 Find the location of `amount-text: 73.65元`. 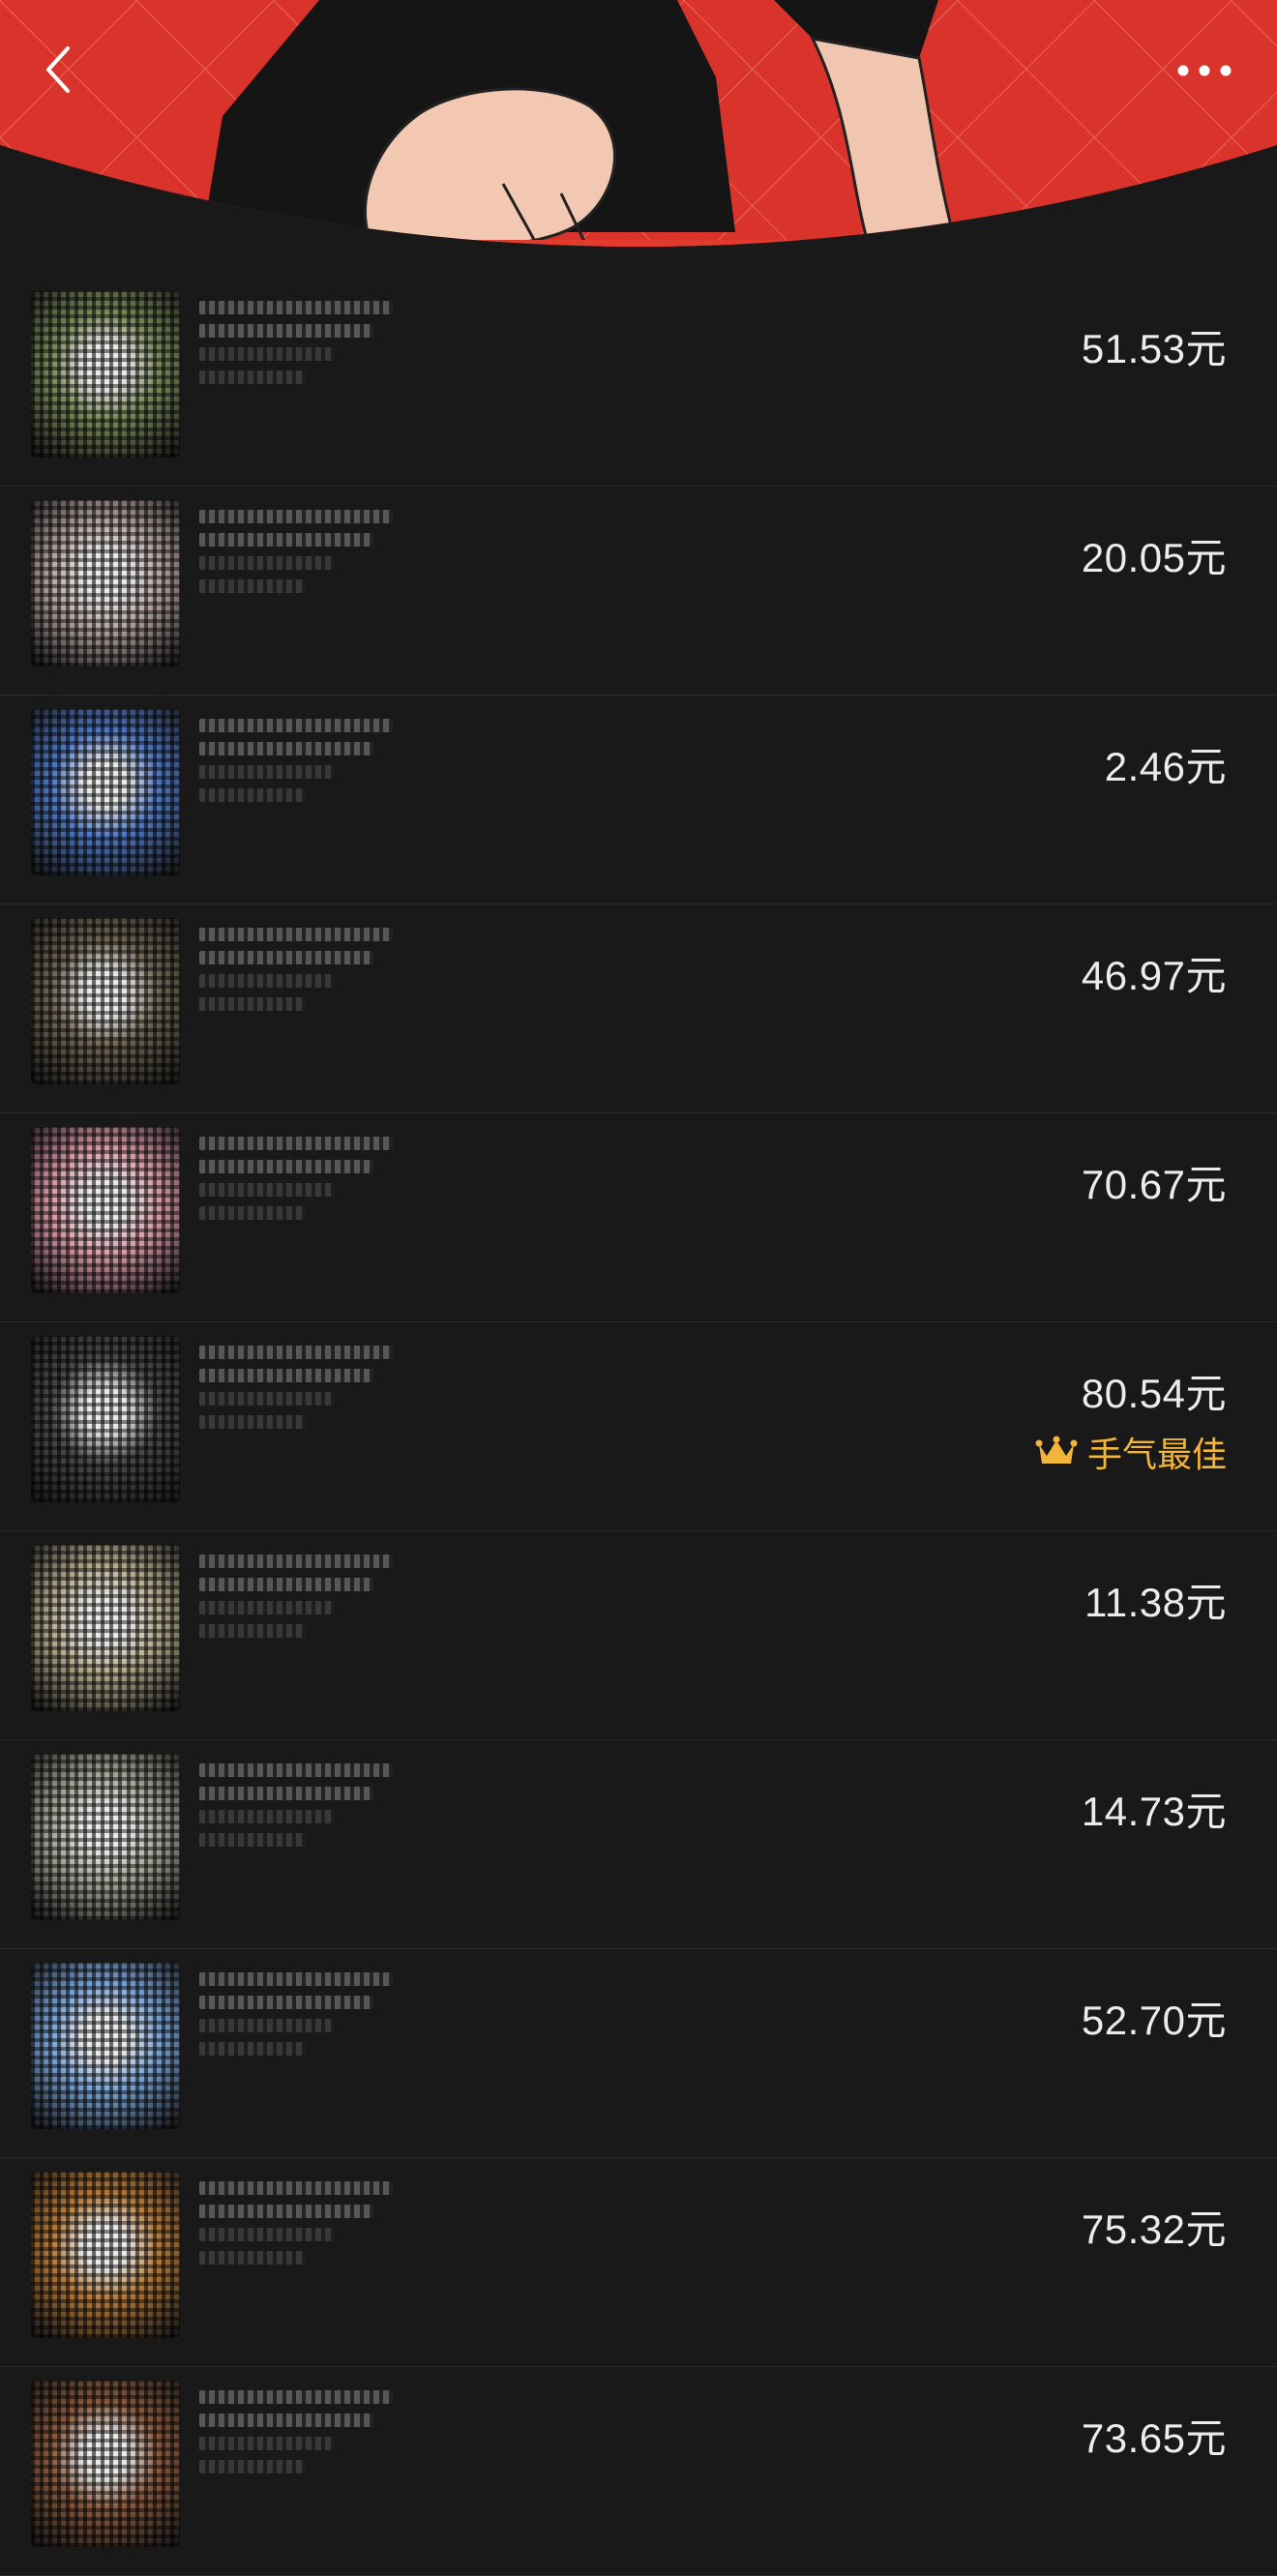

amount-text: 73.65元 is located at coordinates (1154, 2438).